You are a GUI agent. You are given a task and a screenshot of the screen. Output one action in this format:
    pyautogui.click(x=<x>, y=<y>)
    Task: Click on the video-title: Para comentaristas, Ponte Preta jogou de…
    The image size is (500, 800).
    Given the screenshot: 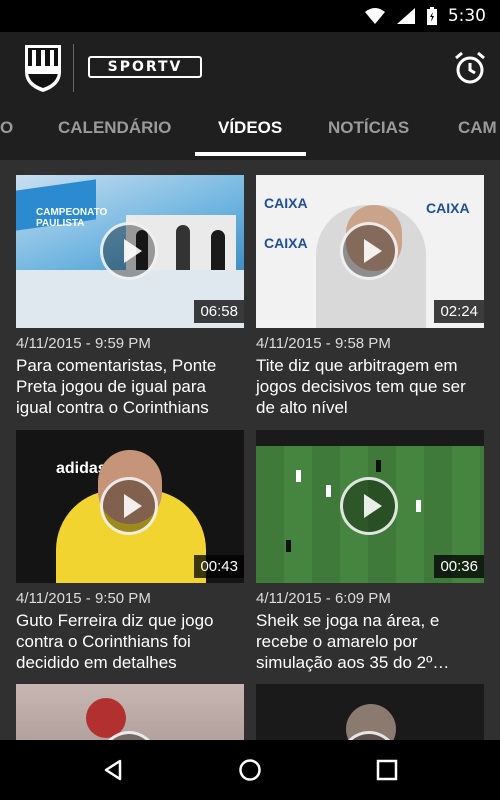 What is the action you would take?
    pyautogui.click(x=130, y=386)
    